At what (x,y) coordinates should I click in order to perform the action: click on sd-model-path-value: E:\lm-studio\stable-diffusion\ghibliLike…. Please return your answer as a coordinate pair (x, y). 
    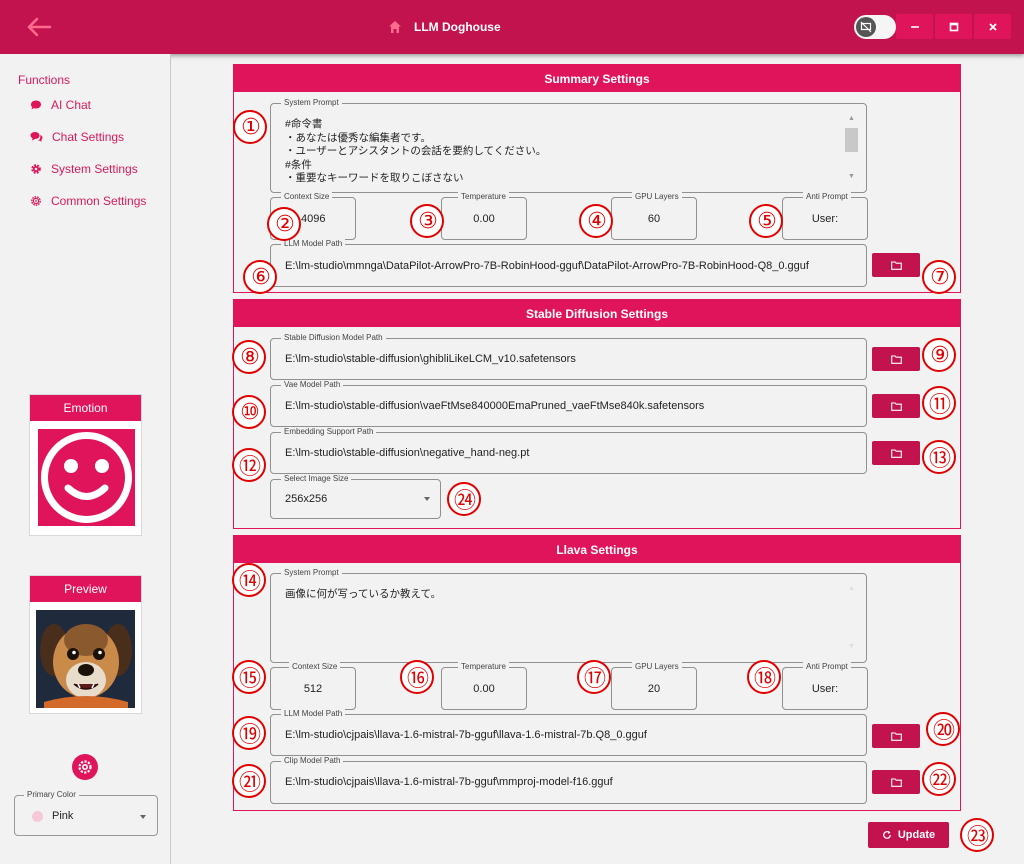
    Looking at the image, I should click on (430, 359).